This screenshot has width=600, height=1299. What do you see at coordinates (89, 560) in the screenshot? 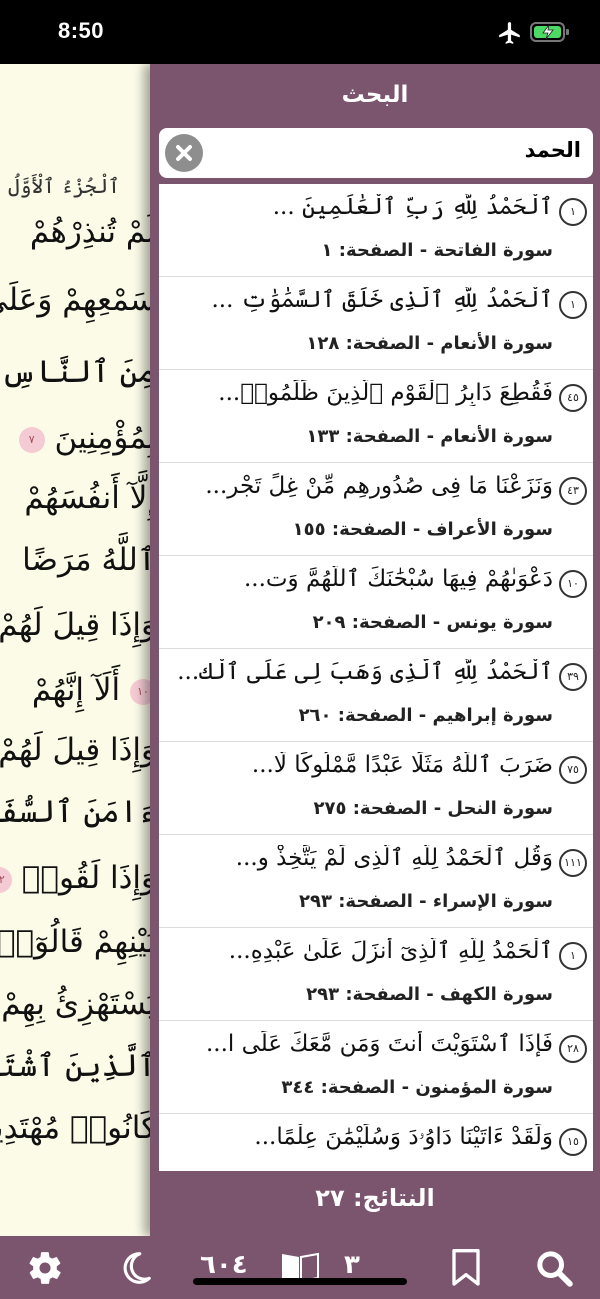
I see `quran-line: ٱللَّهُ مَرَضًا` at bounding box center [89, 560].